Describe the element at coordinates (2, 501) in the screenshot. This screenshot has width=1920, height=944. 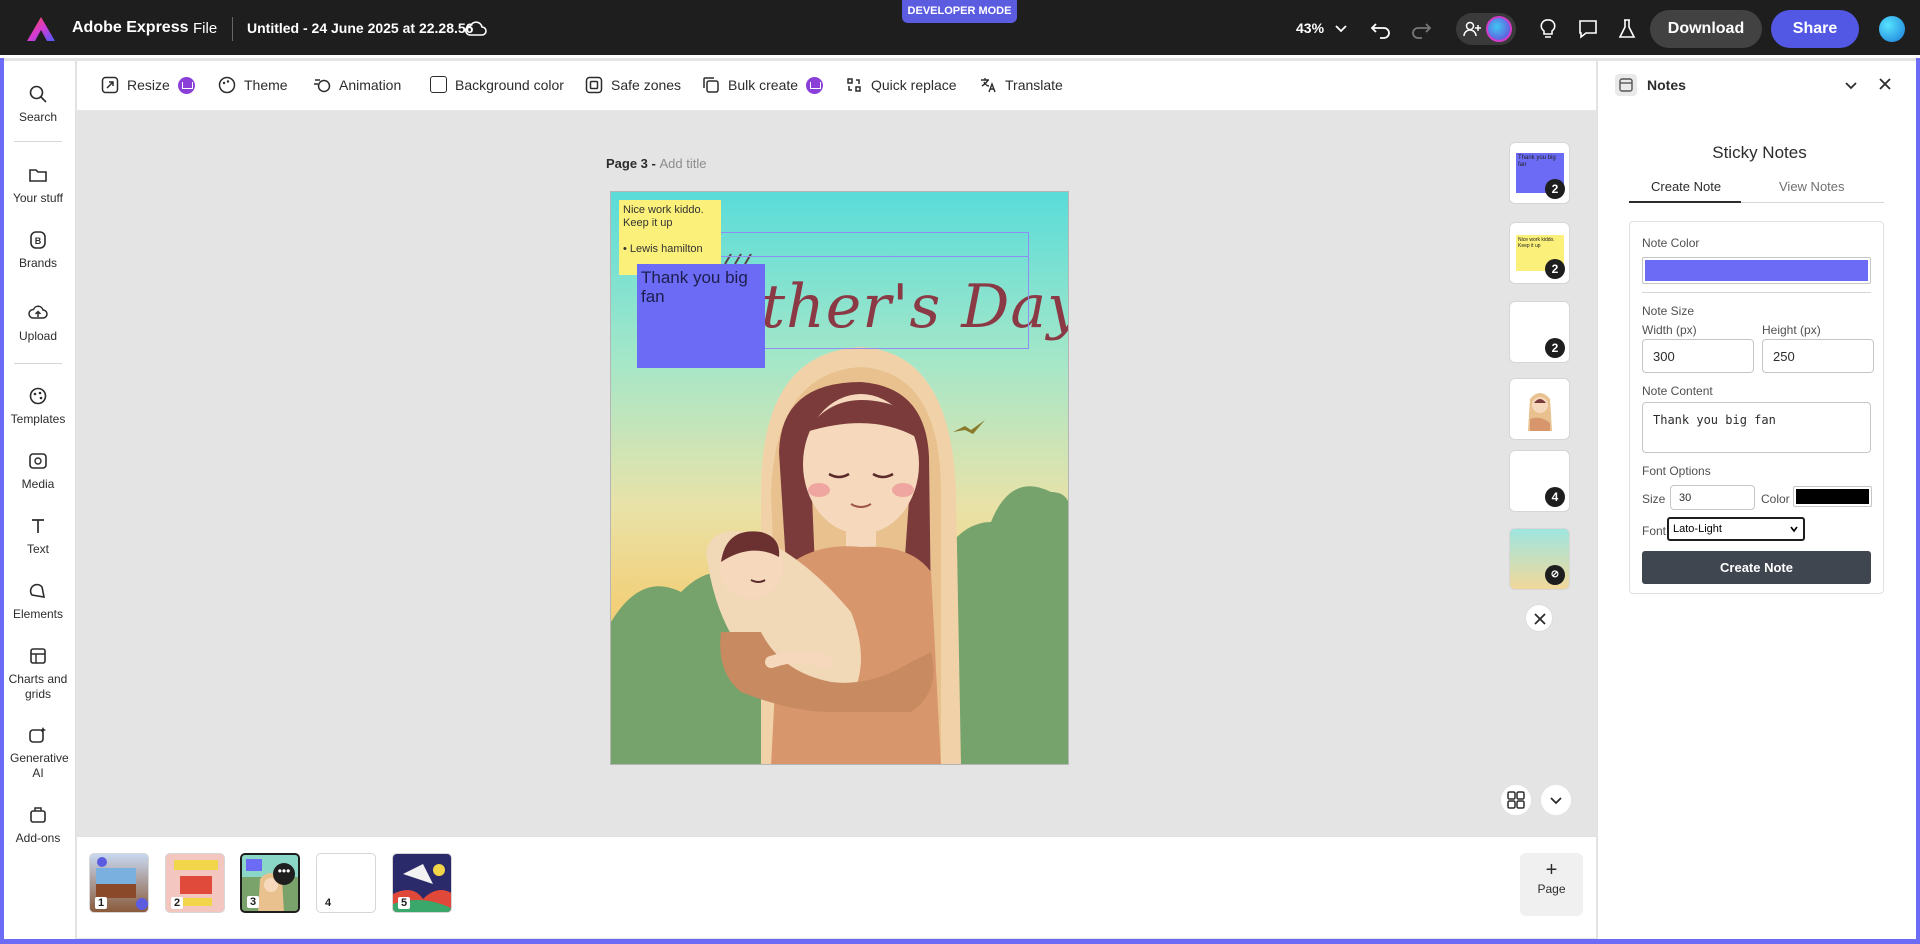
I see `window-frame-left` at that location.